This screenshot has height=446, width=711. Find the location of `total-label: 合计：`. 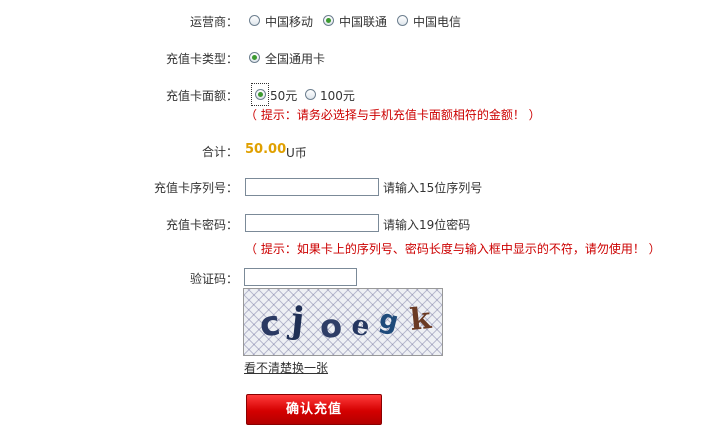

total-label: 合计： is located at coordinates (219, 152).